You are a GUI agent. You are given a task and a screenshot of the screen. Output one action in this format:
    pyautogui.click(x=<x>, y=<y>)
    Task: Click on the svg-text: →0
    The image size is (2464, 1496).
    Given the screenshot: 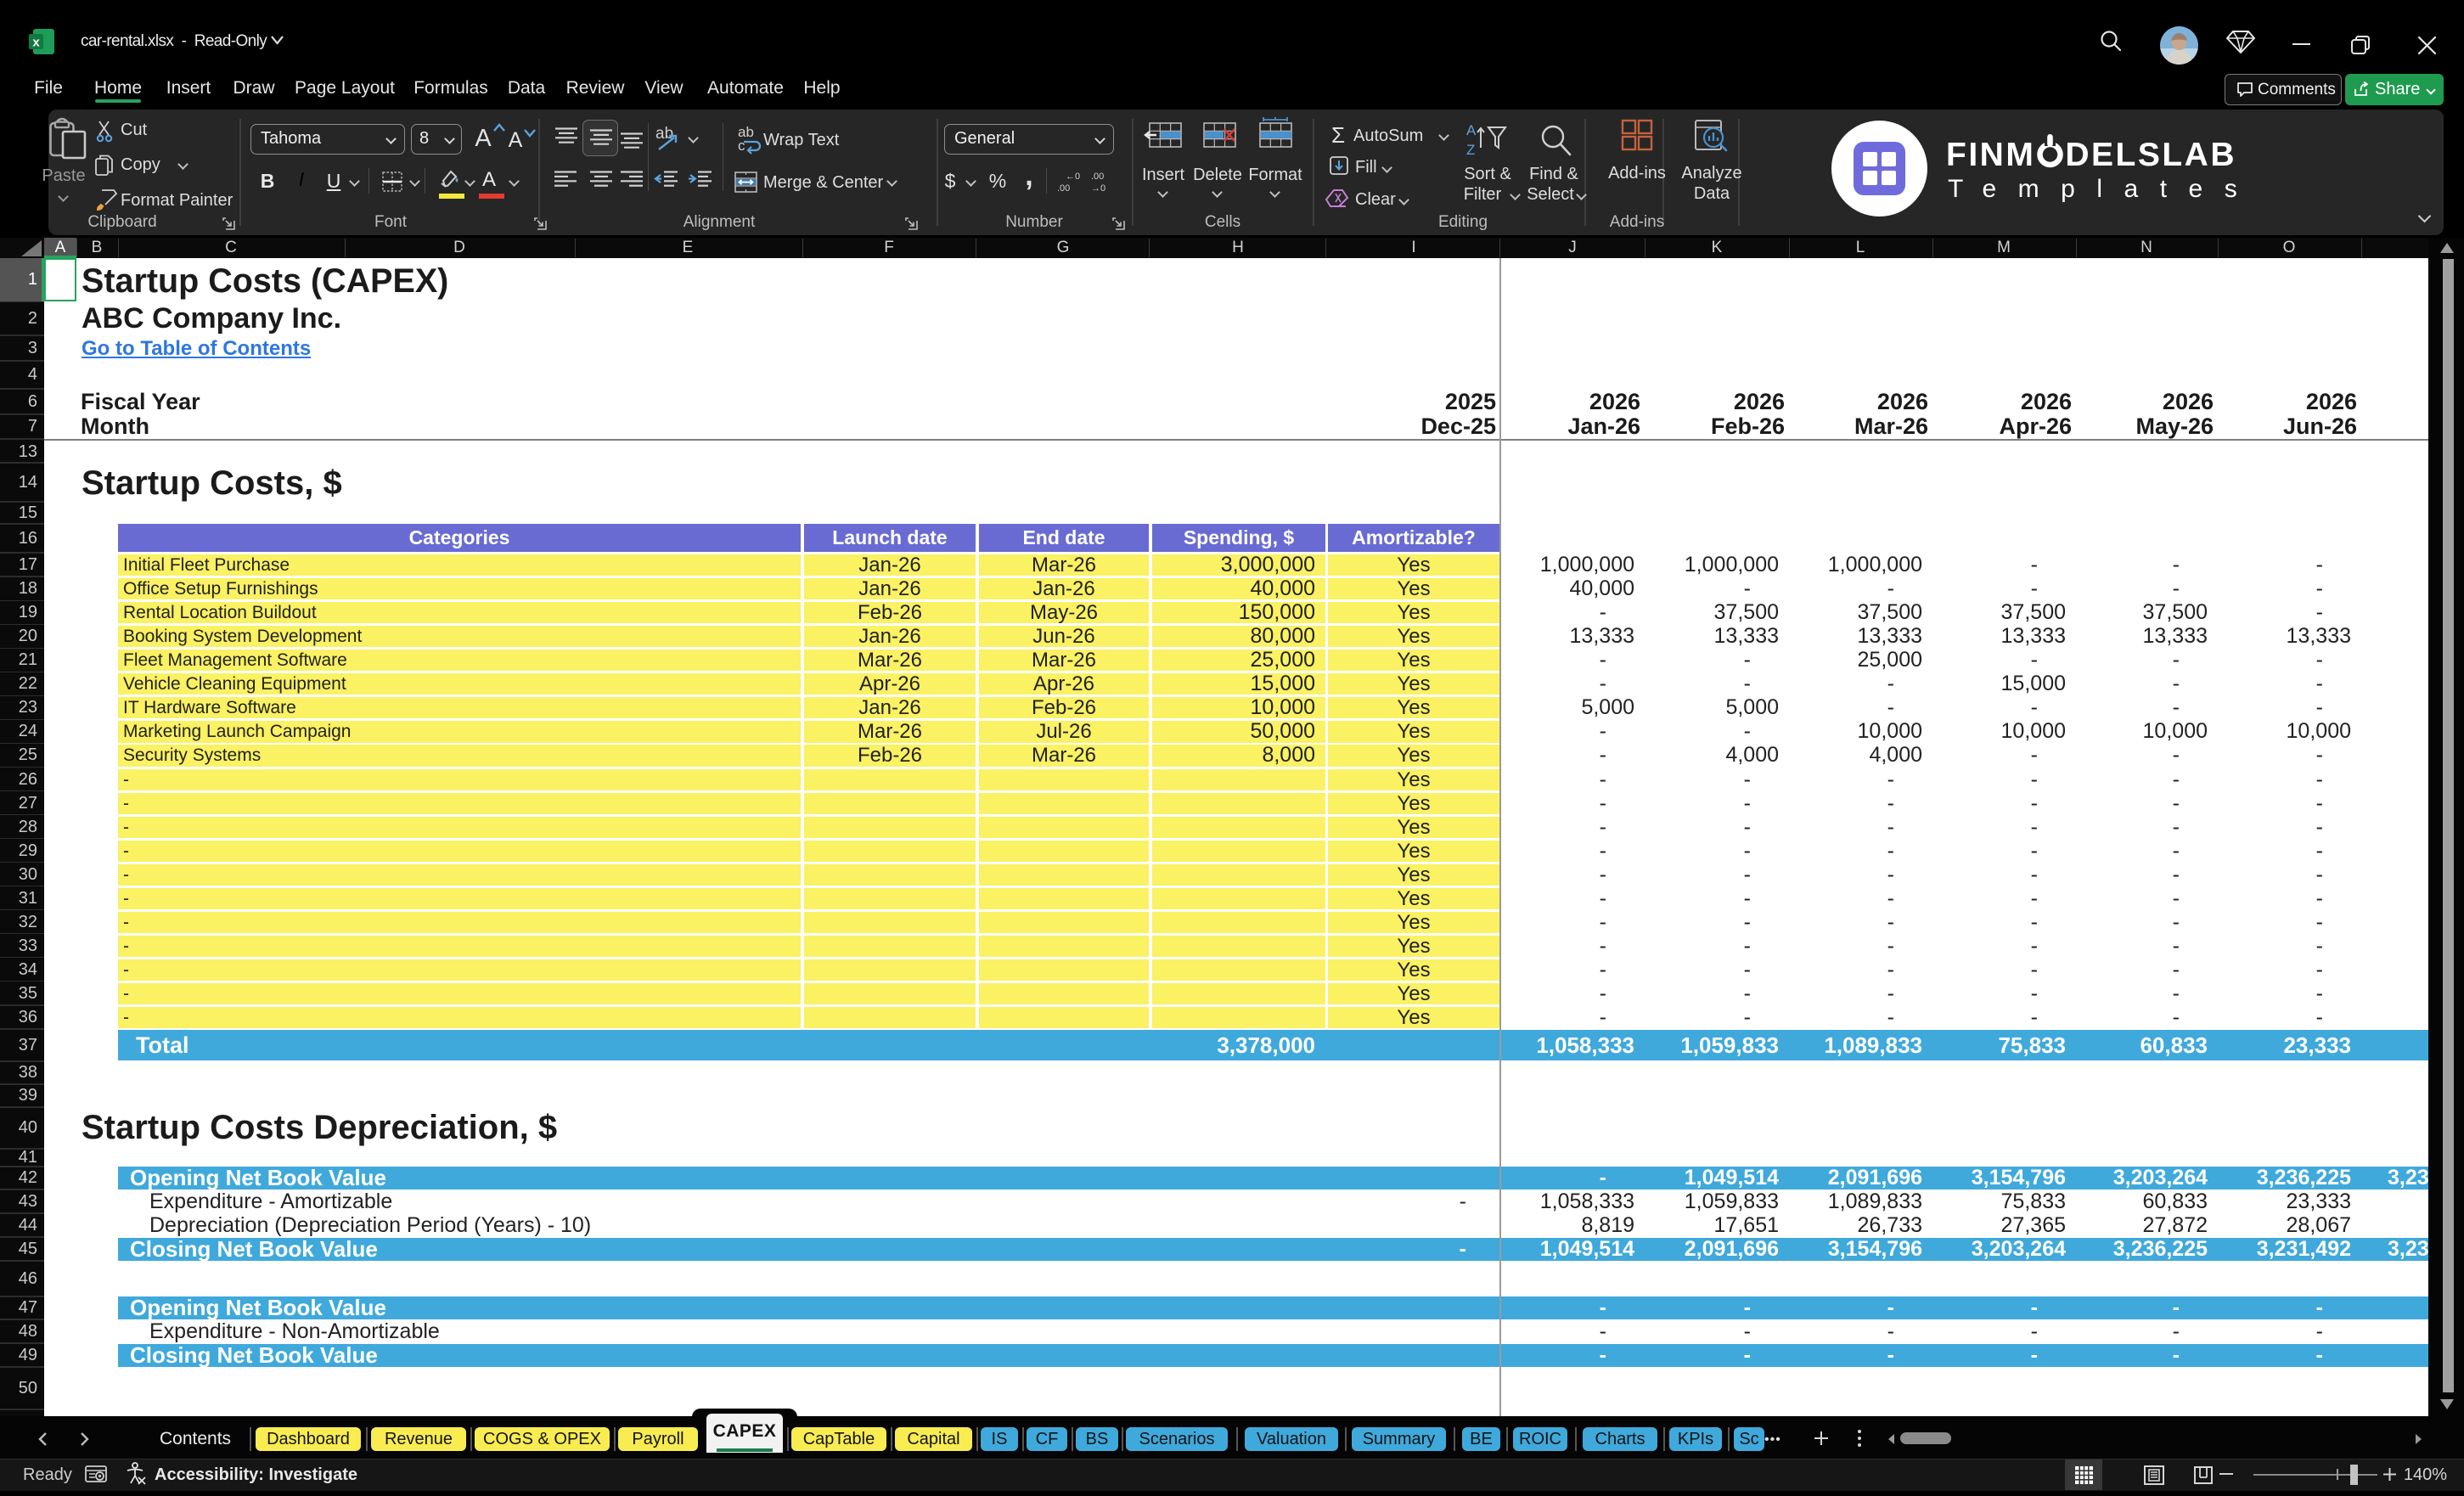 What is the action you would take?
    pyautogui.click(x=1098, y=188)
    